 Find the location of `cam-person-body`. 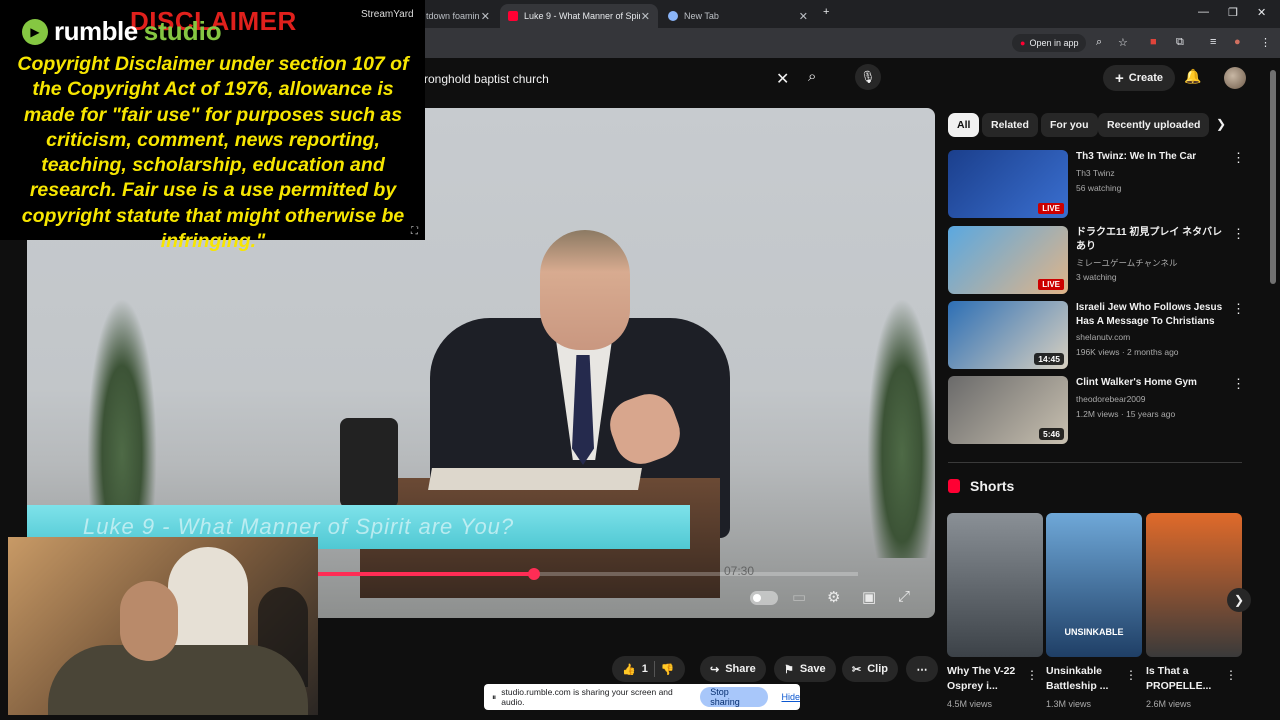

cam-person-body is located at coordinates (178, 680).